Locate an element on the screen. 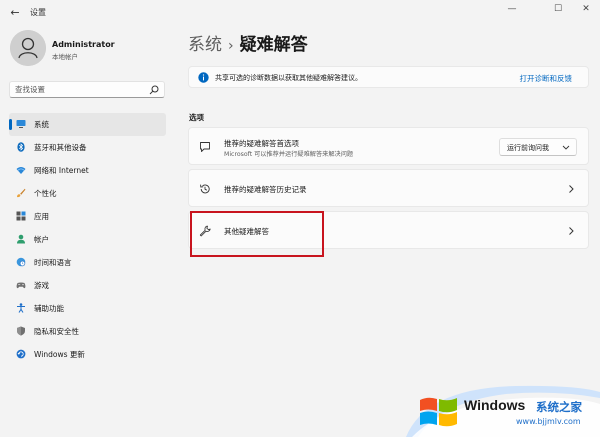 The width and height of the screenshot is (600, 437). user-profile: Administrator 本地帐户 is located at coordinates (95, 50).